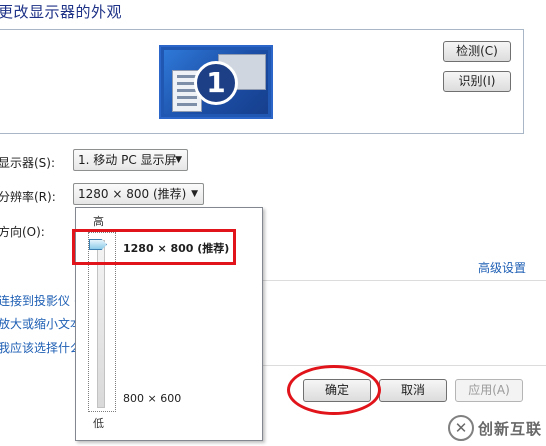  What do you see at coordinates (28, 163) in the screenshot?
I see `display-label: 显示器(S):` at bounding box center [28, 163].